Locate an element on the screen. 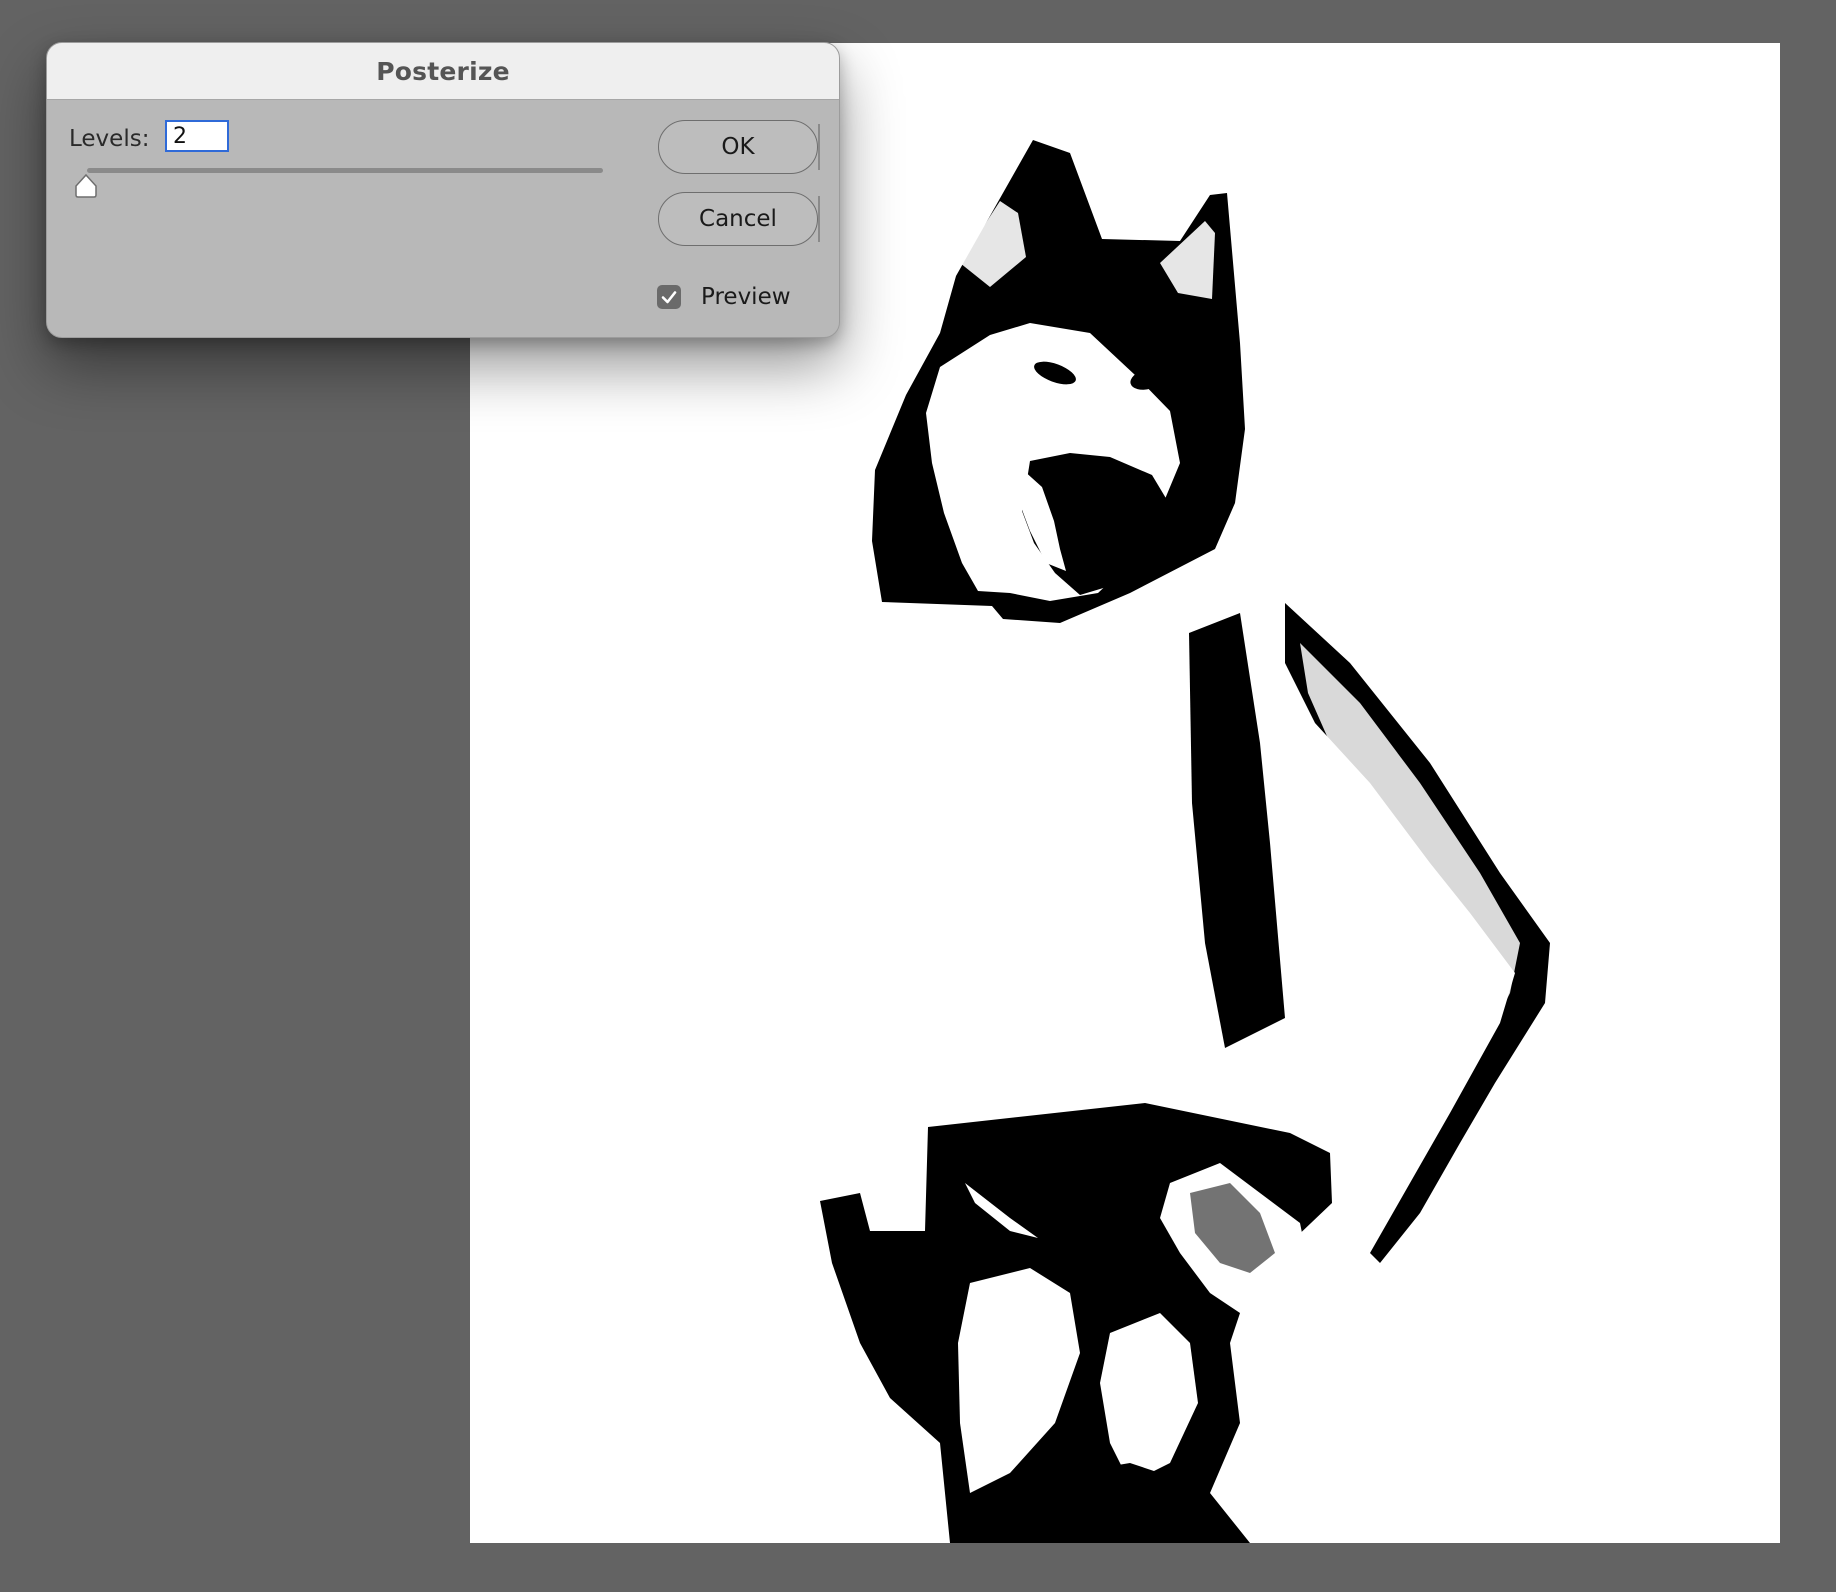  dialog-titlebar: Posterize is located at coordinates (443, 71).